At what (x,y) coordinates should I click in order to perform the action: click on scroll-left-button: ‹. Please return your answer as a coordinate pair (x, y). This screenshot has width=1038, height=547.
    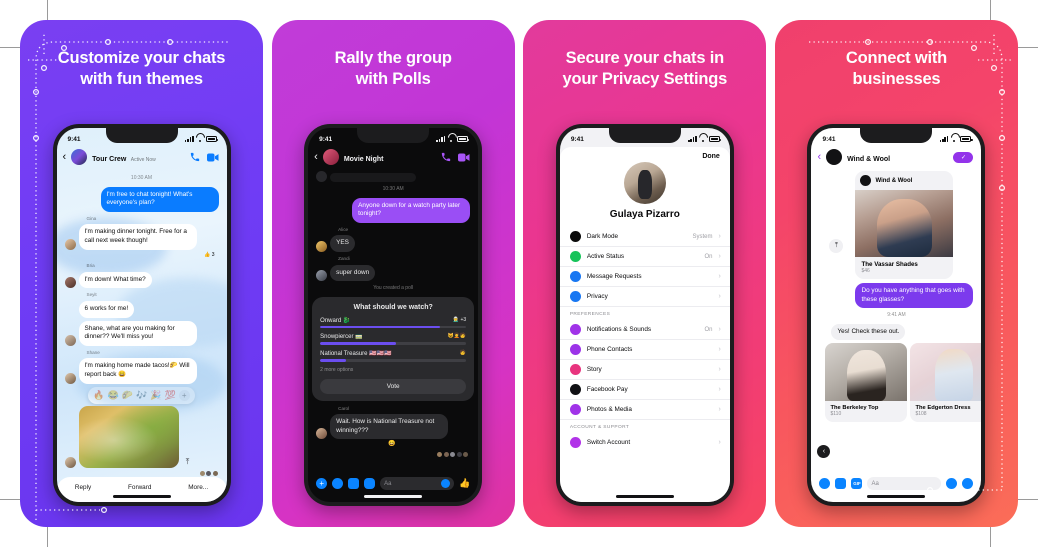
    Looking at the image, I should click on (824, 451).